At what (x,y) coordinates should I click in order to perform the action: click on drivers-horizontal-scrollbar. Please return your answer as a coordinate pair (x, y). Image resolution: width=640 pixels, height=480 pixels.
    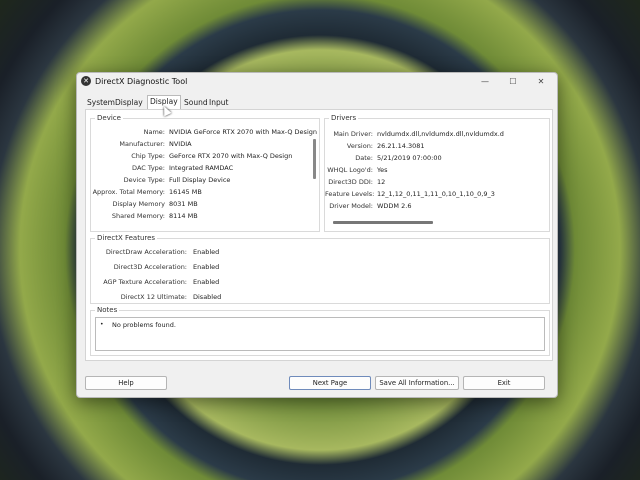
    Looking at the image, I should click on (383, 222).